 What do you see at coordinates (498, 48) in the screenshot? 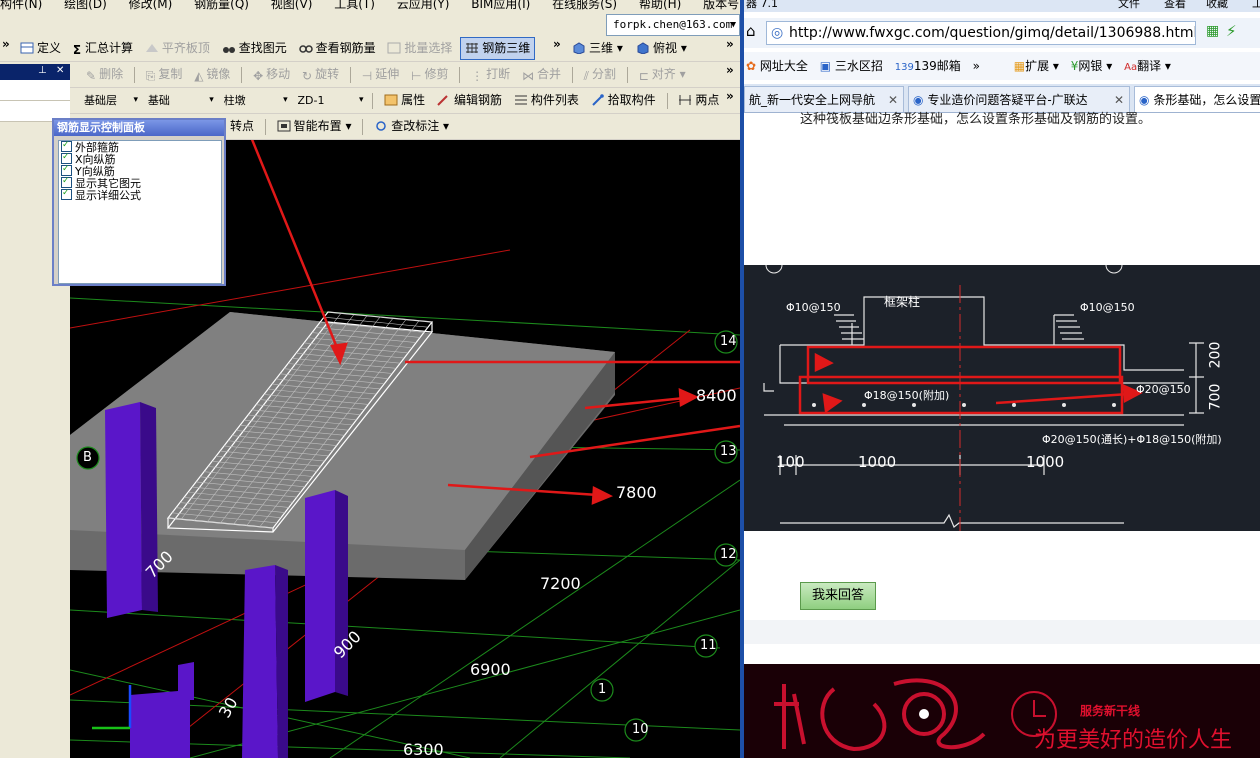
I see `rebar-3d-button: 钢筋三维` at bounding box center [498, 48].